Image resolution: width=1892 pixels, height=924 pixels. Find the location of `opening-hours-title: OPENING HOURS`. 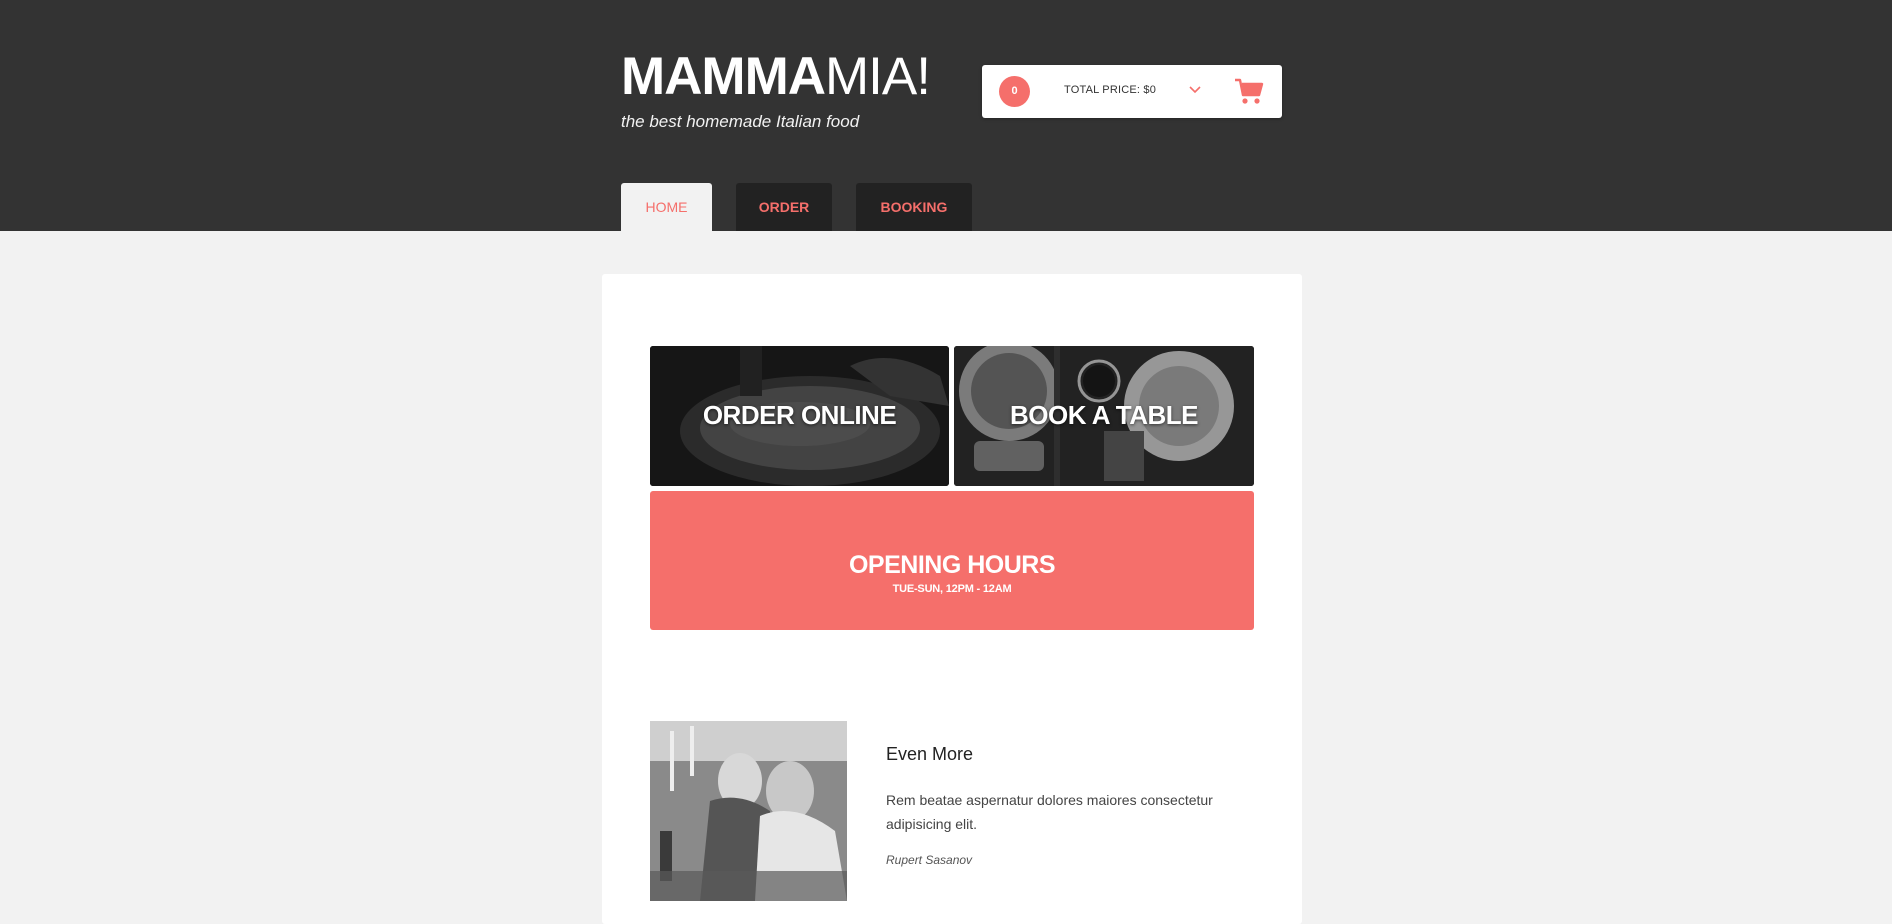

opening-hours-title: OPENING HOURS is located at coordinates (952, 565).